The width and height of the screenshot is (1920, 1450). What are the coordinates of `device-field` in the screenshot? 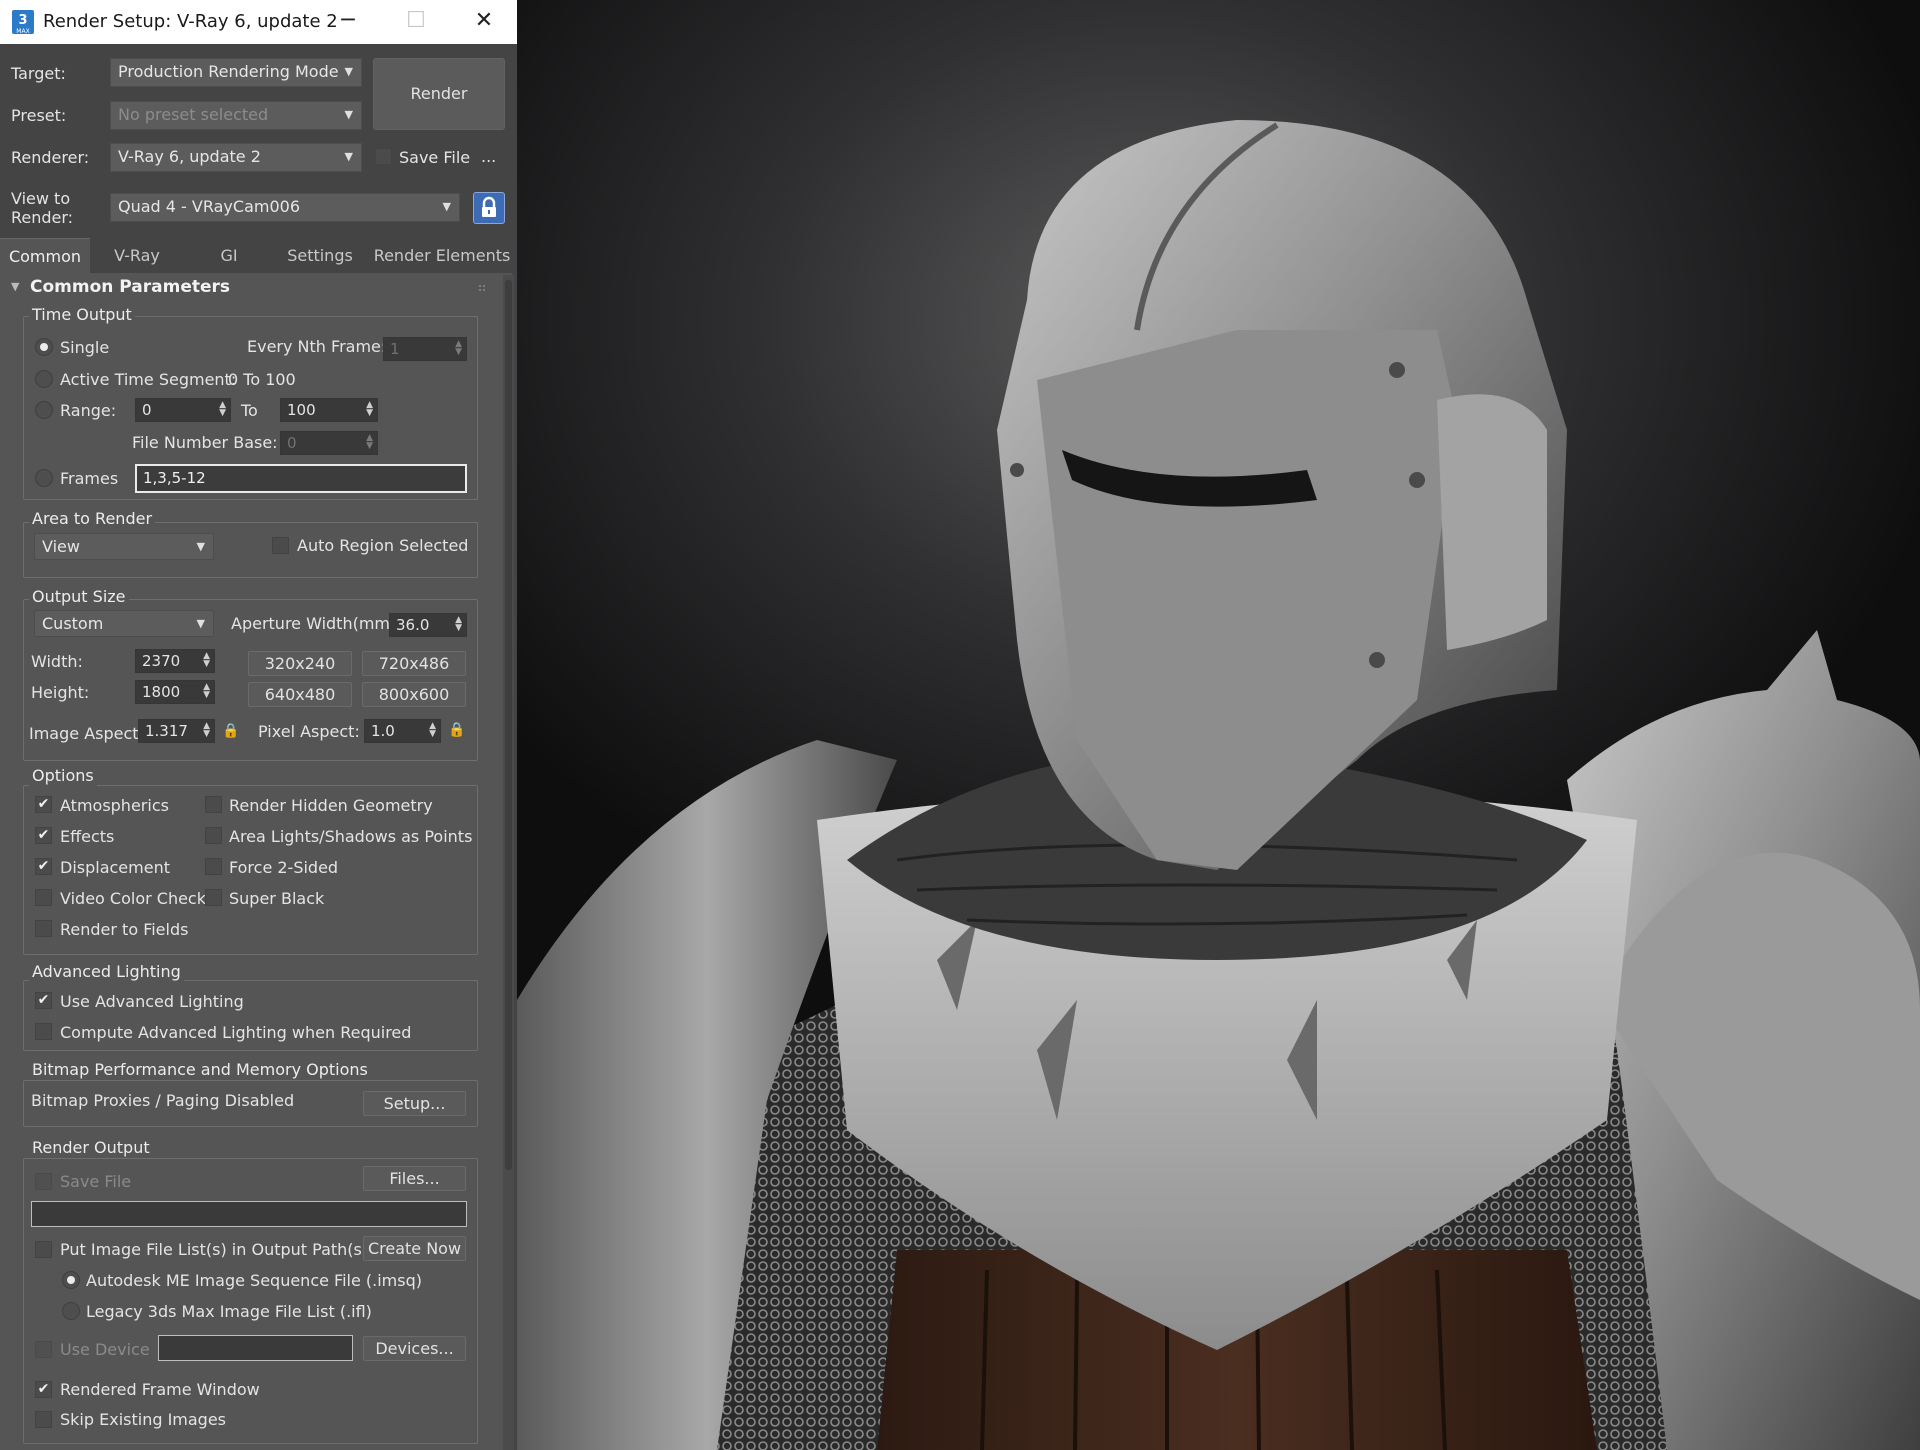 It's located at (255, 1348).